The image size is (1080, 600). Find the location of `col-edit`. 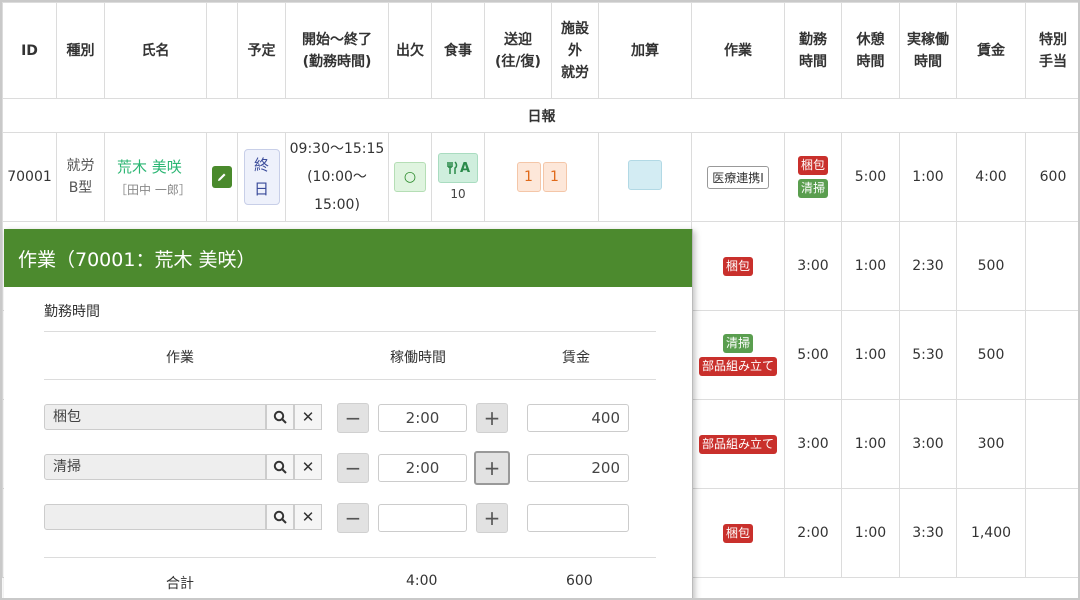

col-edit is located at coordinates (222, 50).